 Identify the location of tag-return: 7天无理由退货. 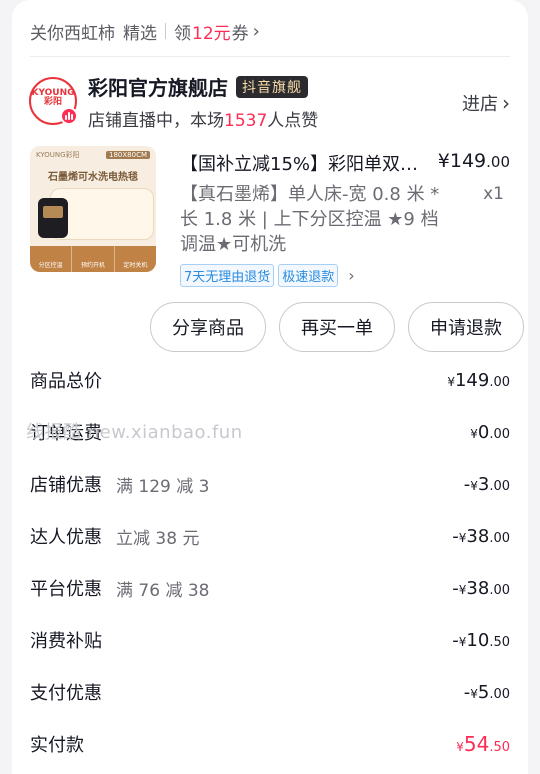
(227, 275).